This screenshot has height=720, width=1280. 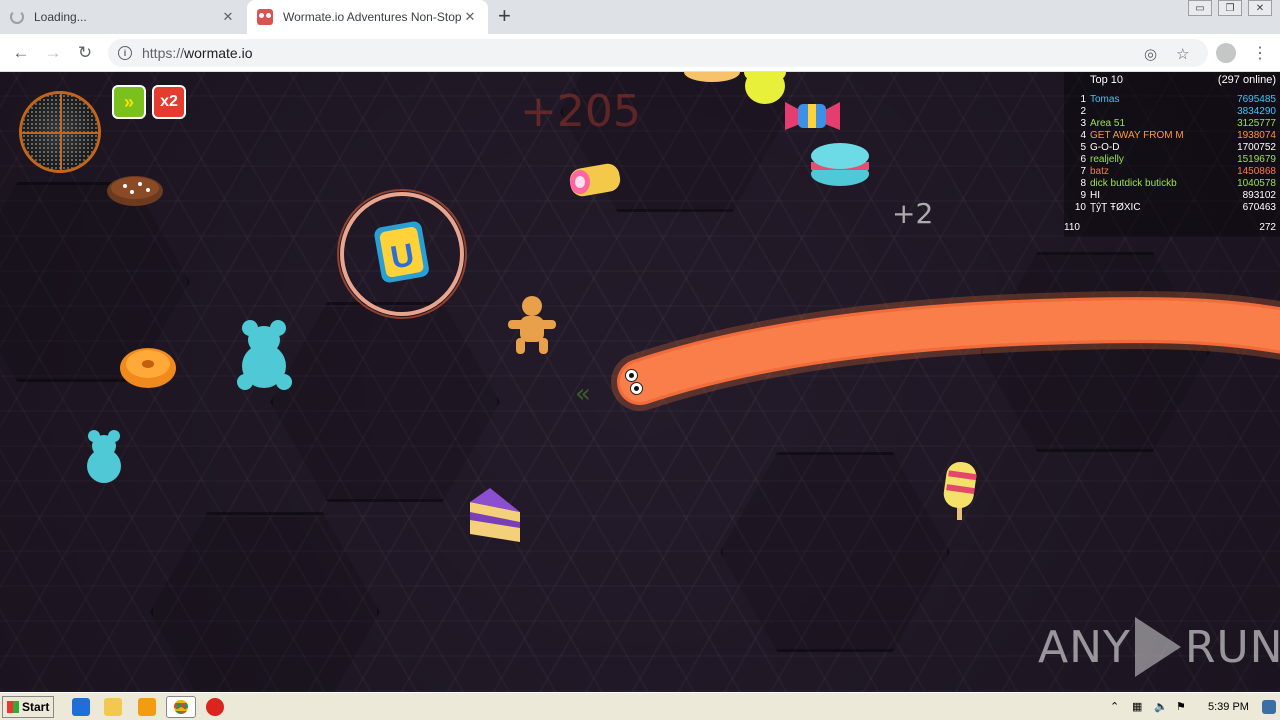 What do you see at coordinates (1117, 707) in the screenshot?
I see `show-hidden-icons-icon: ⌃` at bounding box center [1117, 707].